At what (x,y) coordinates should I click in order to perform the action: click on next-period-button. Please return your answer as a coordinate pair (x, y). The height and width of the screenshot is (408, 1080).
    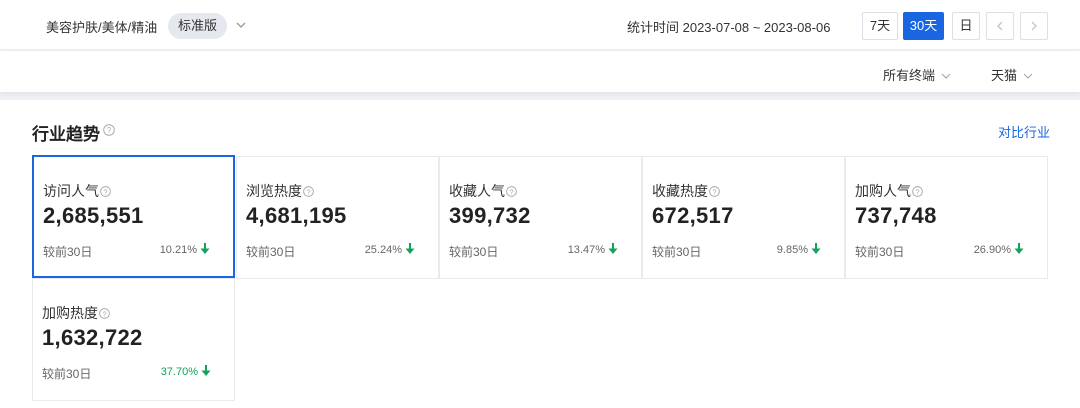
    Looking at the image, I should click on (1034, 26).